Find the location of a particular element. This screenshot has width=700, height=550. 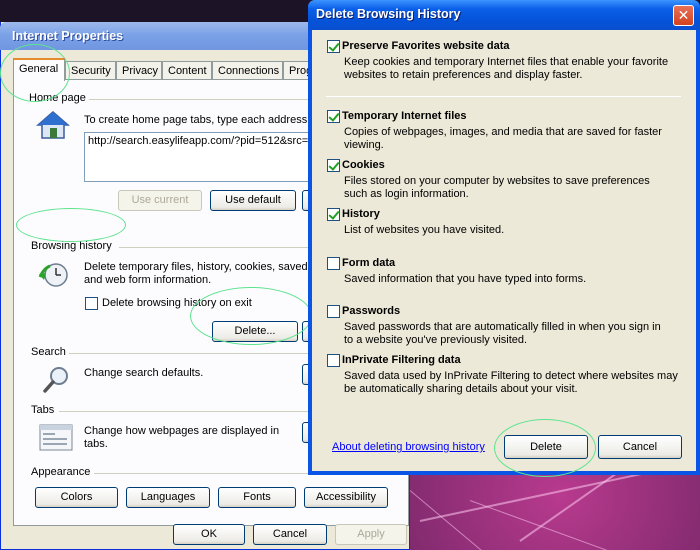

passwords-checkbox is located at coordinates (333, 311).